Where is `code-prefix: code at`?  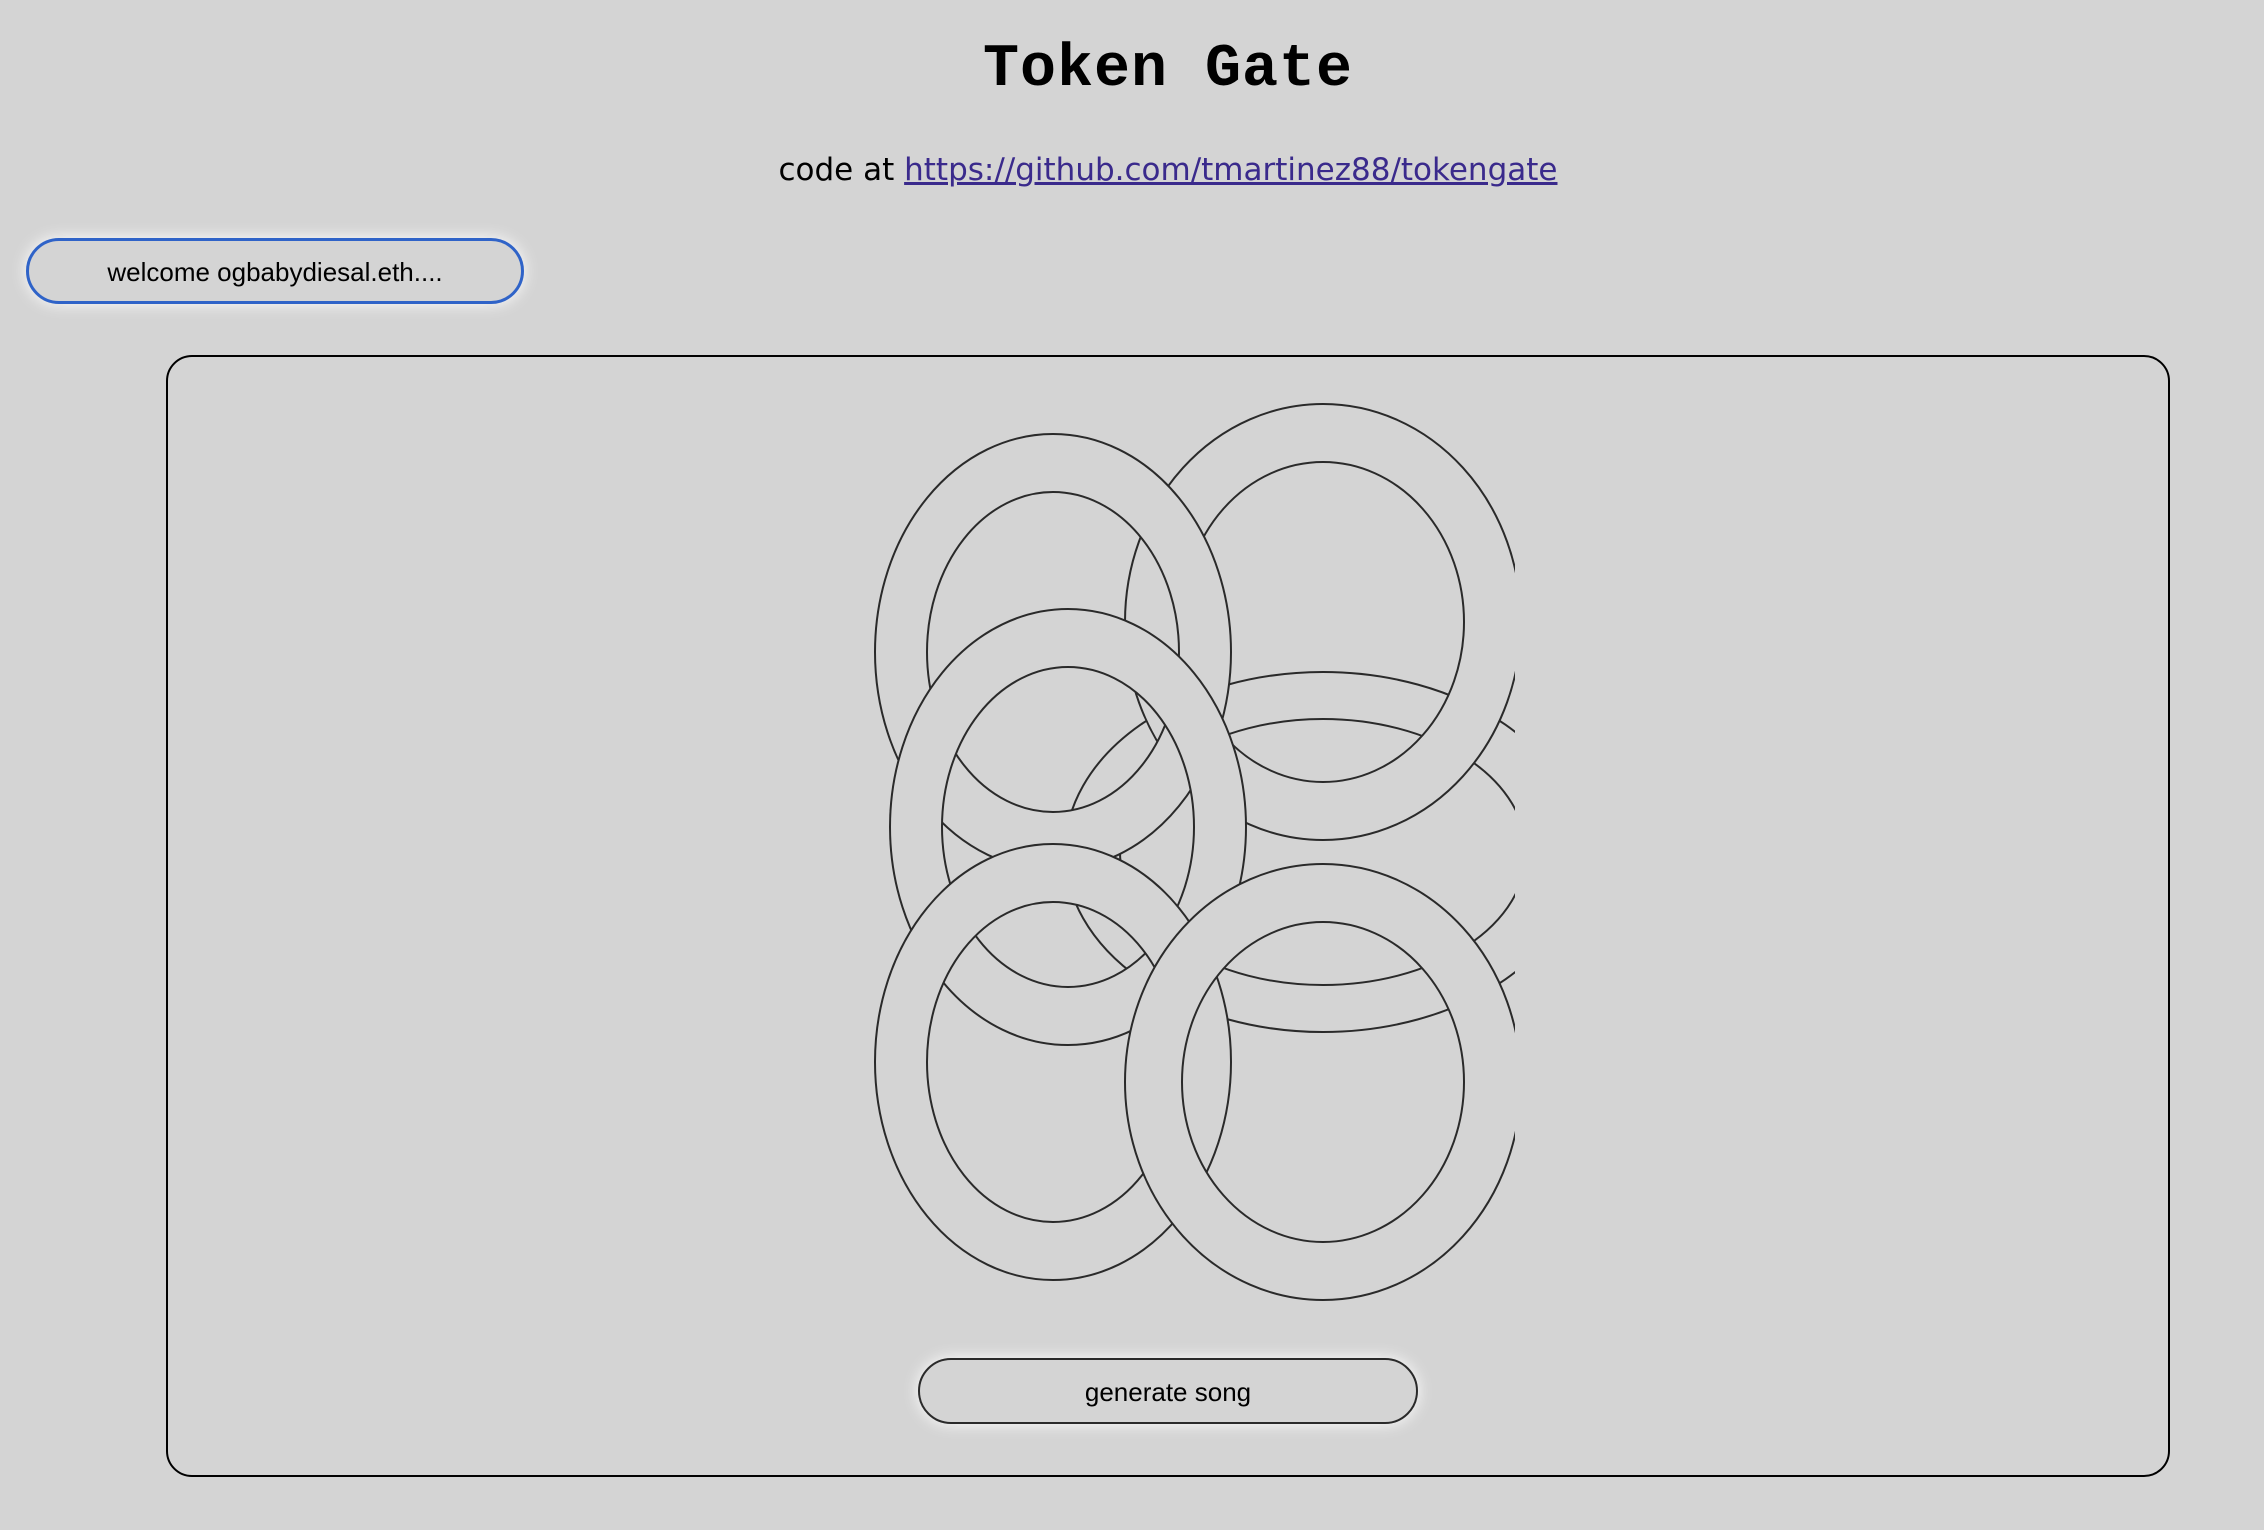 code-prefix: code at is located at coordinates (836, 170).